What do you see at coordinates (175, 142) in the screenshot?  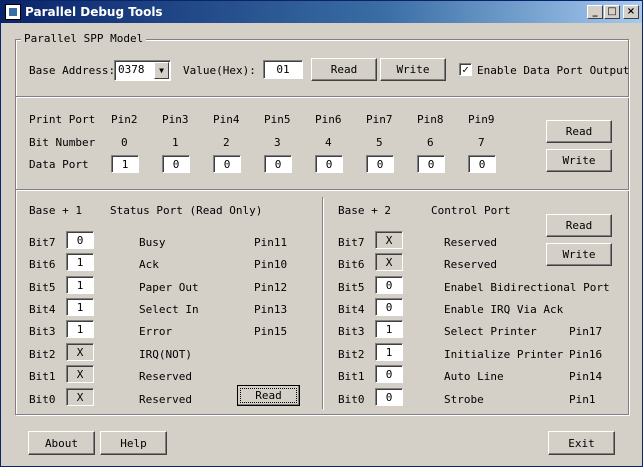 I see `bit-number: 1` at bounding box center [175, 142].